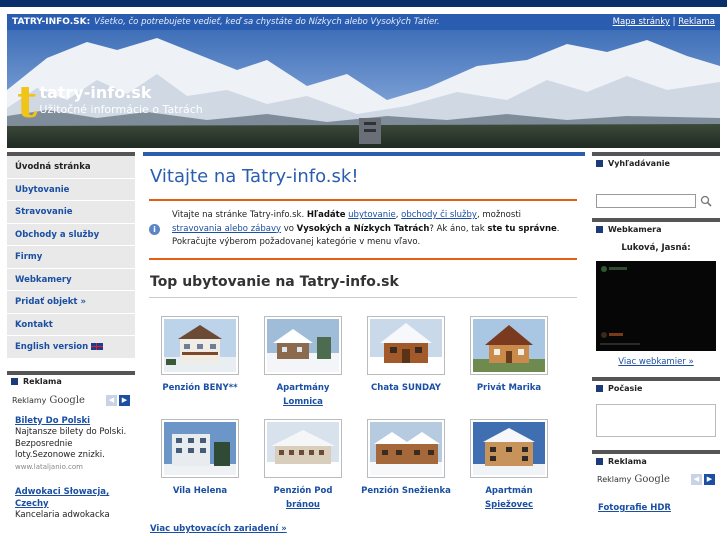 The height and width of the screenshot is (545, 727). What do you see at coordinates (71, 498) in the screenshot?
I see `ad-title-link: Adwokaci Słowacja, Czechy` at bounding box center [71, 498].